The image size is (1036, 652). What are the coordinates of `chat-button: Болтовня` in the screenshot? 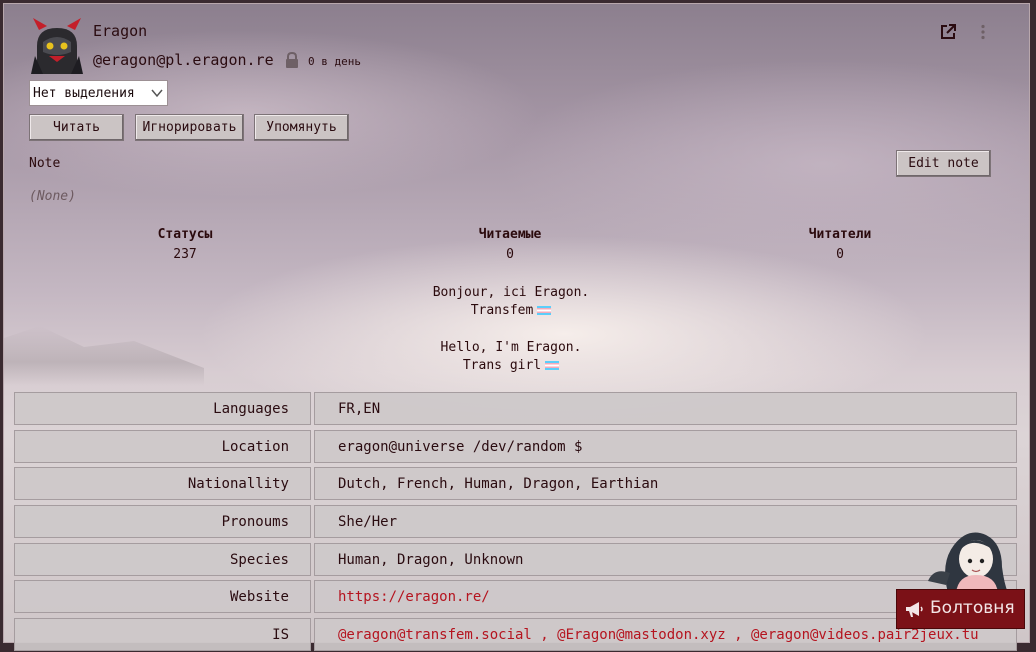 It's located at (960, 609).